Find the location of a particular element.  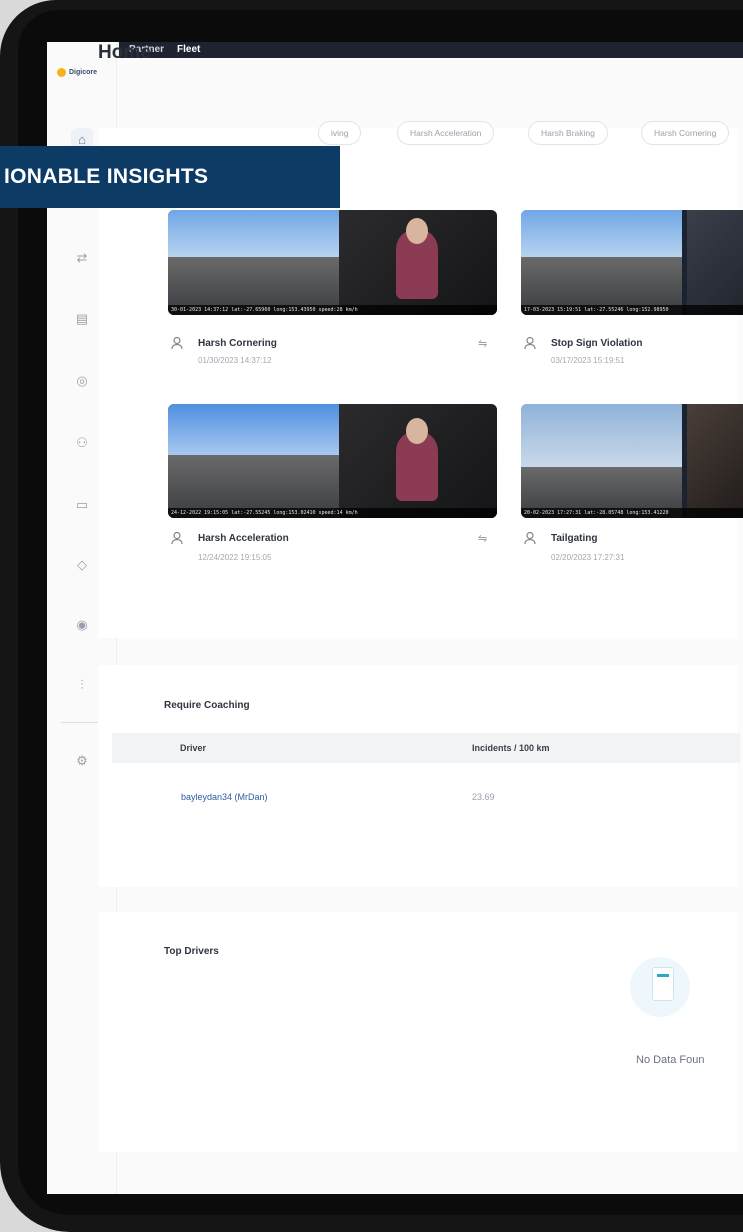

event-title: Harsh Acceleration is located at coordinates (243, 538).